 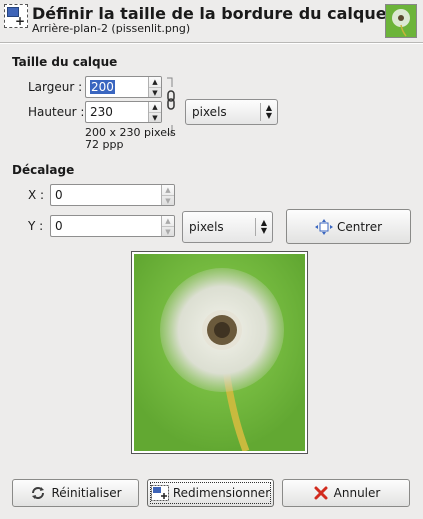 I want to click on x-decrement: ▼, so click(x=168, y=200).